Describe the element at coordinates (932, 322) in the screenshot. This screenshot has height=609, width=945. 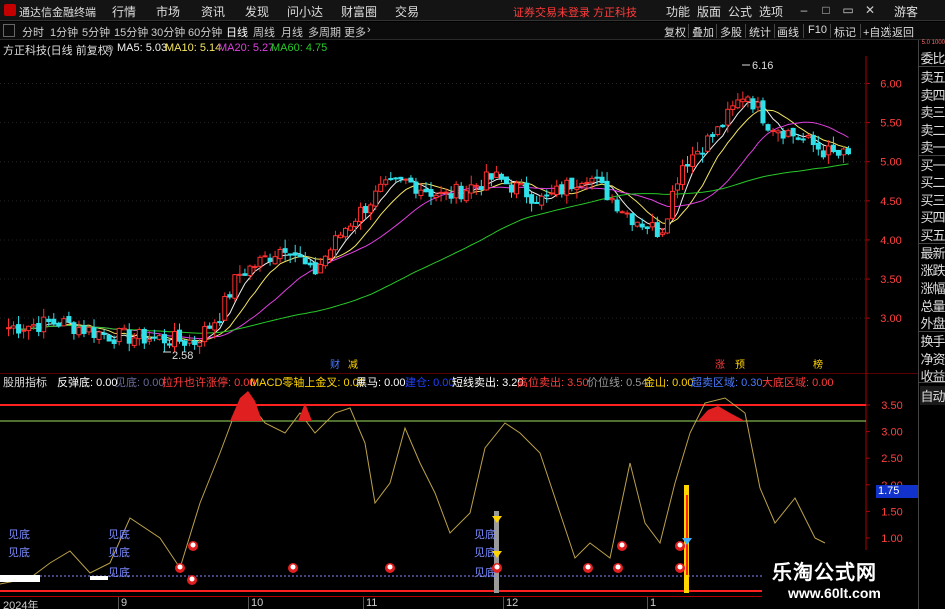
I see `sidebar-item: 外盘` at that location.